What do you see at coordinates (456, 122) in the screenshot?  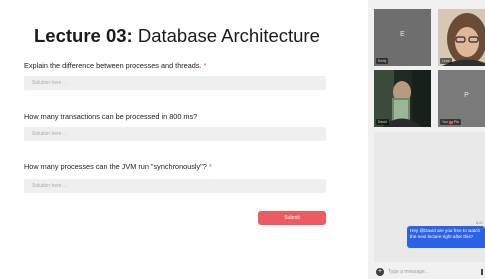 I see `participant-name: Pia` at bounding box center [456, 122].